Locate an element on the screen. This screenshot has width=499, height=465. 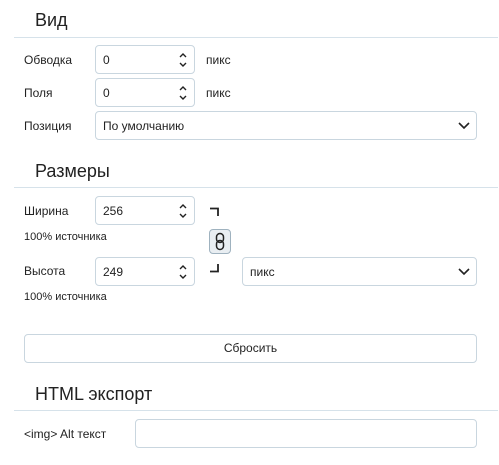
width-spinbox: 256 is located at coordinates (145, 210).